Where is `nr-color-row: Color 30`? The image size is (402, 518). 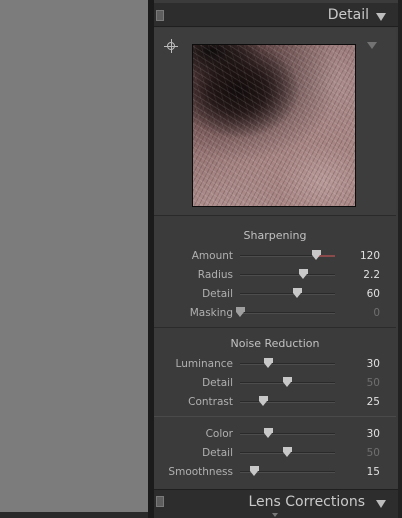 nr-color-row: Color 30 is located at coordinates (275, 434).